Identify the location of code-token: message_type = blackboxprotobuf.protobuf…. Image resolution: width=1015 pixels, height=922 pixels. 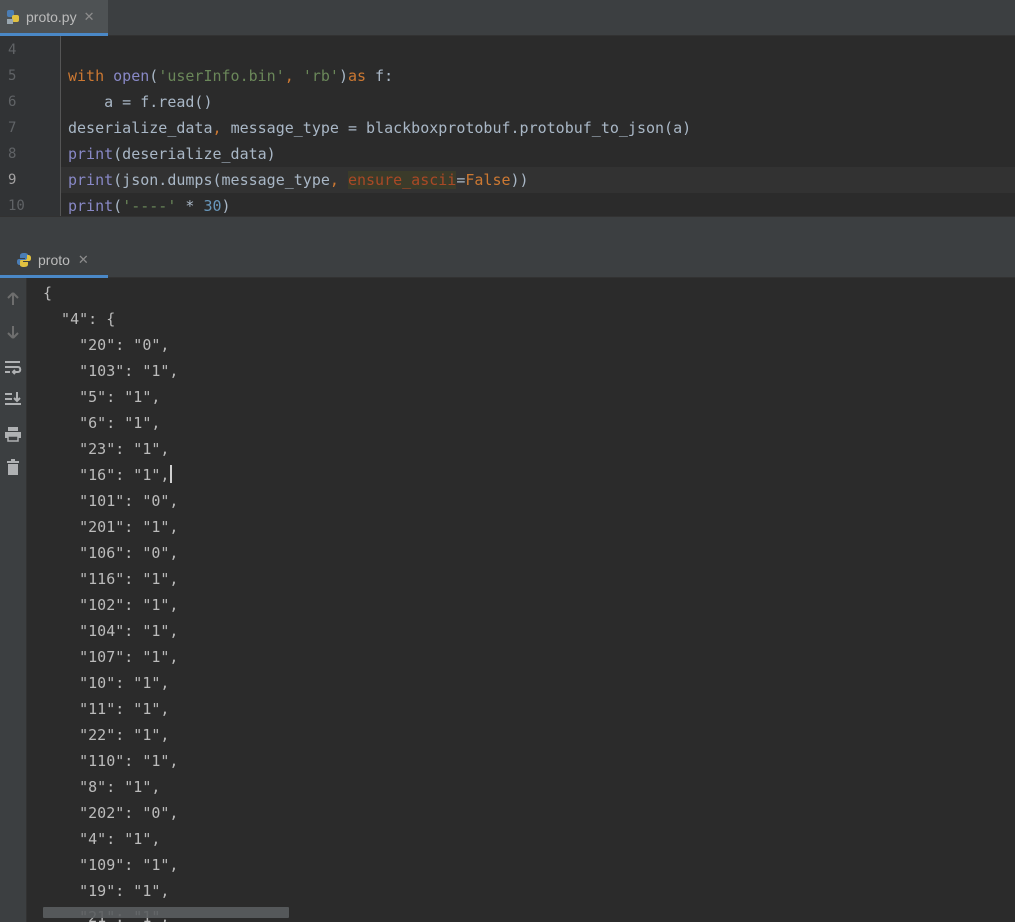
(461, 128).